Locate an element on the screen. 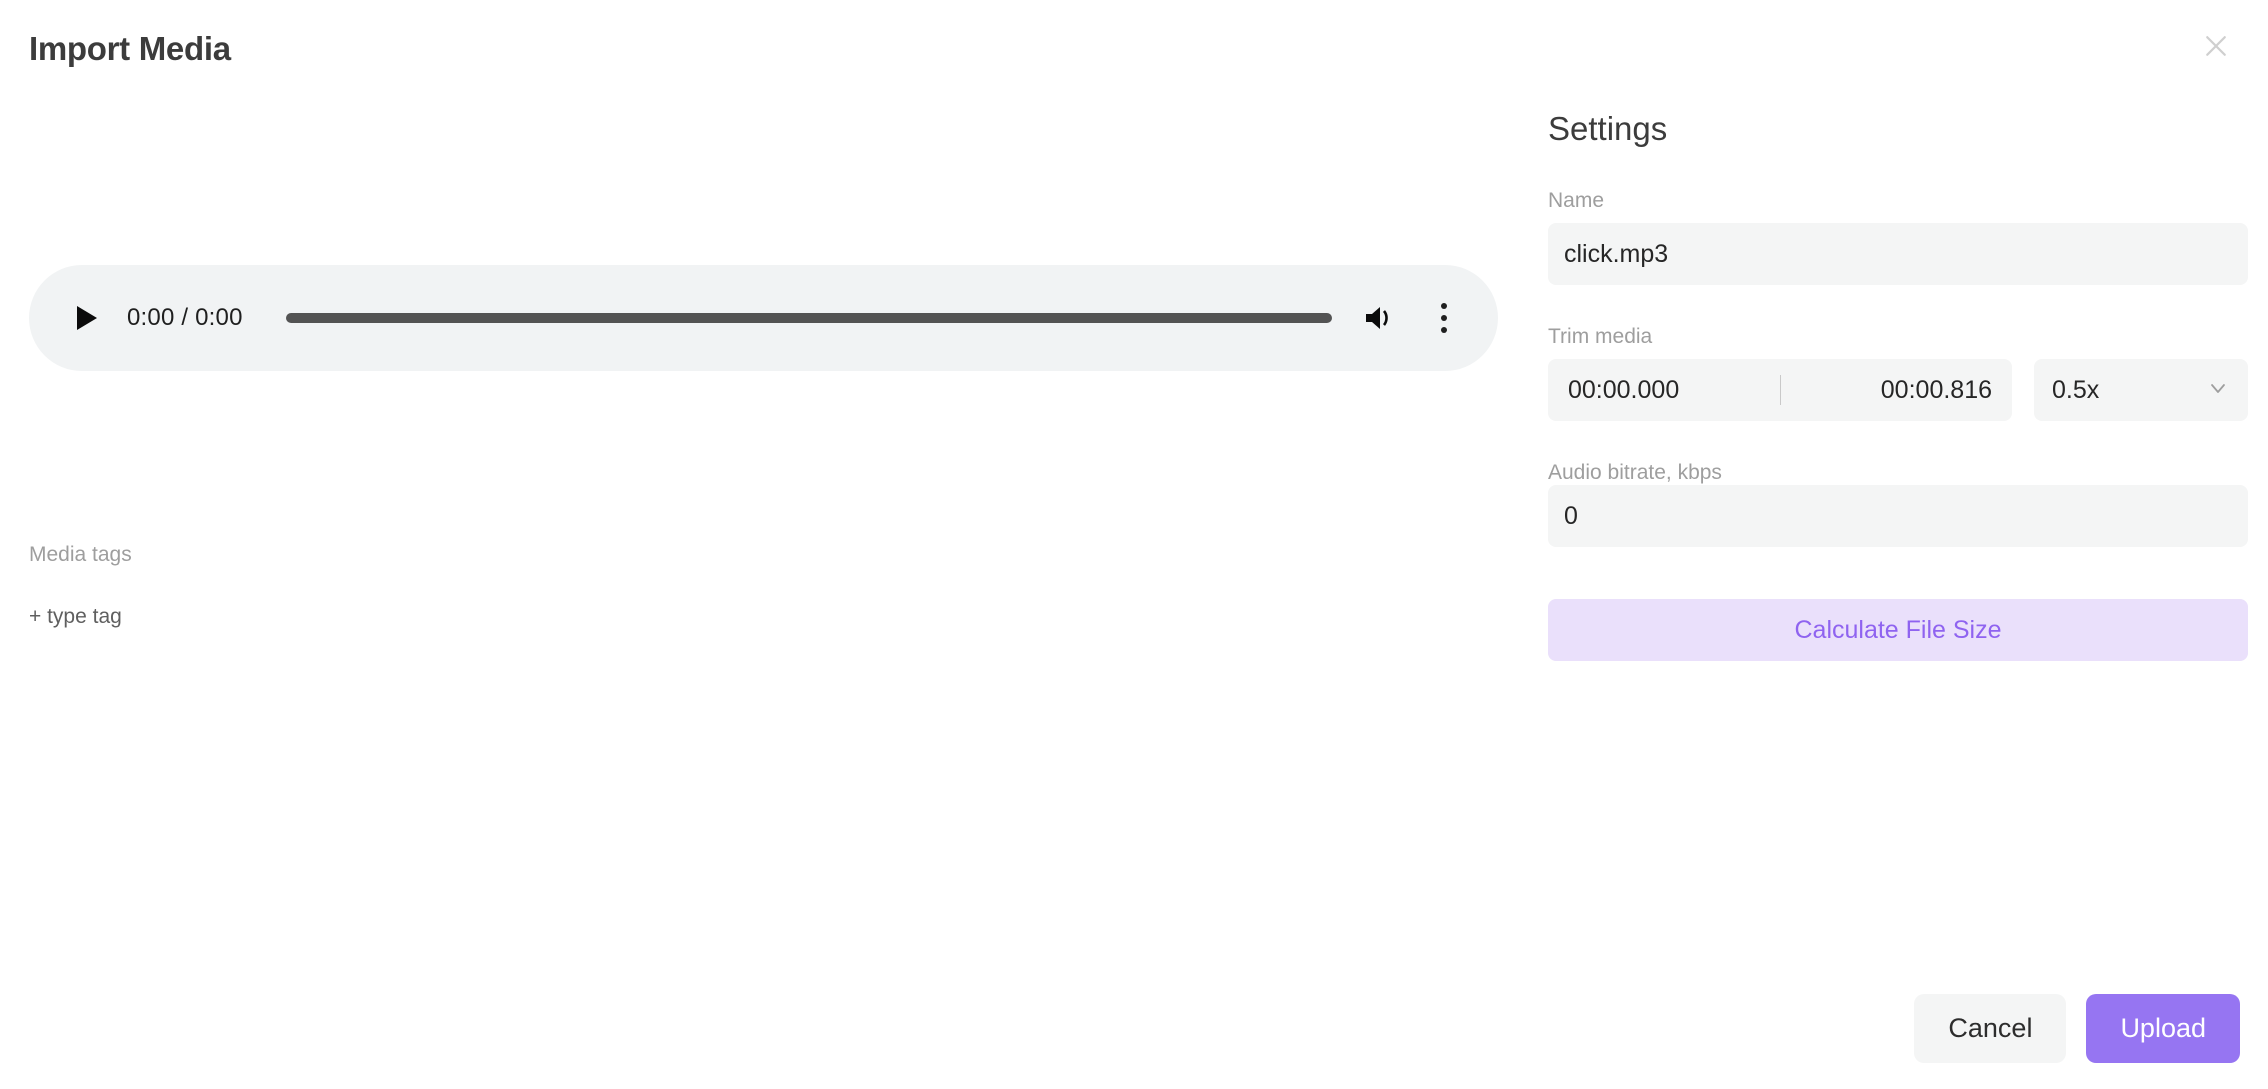 The image size is (2268, 1089). player-progress-slider is located at coordinates (808, 318).